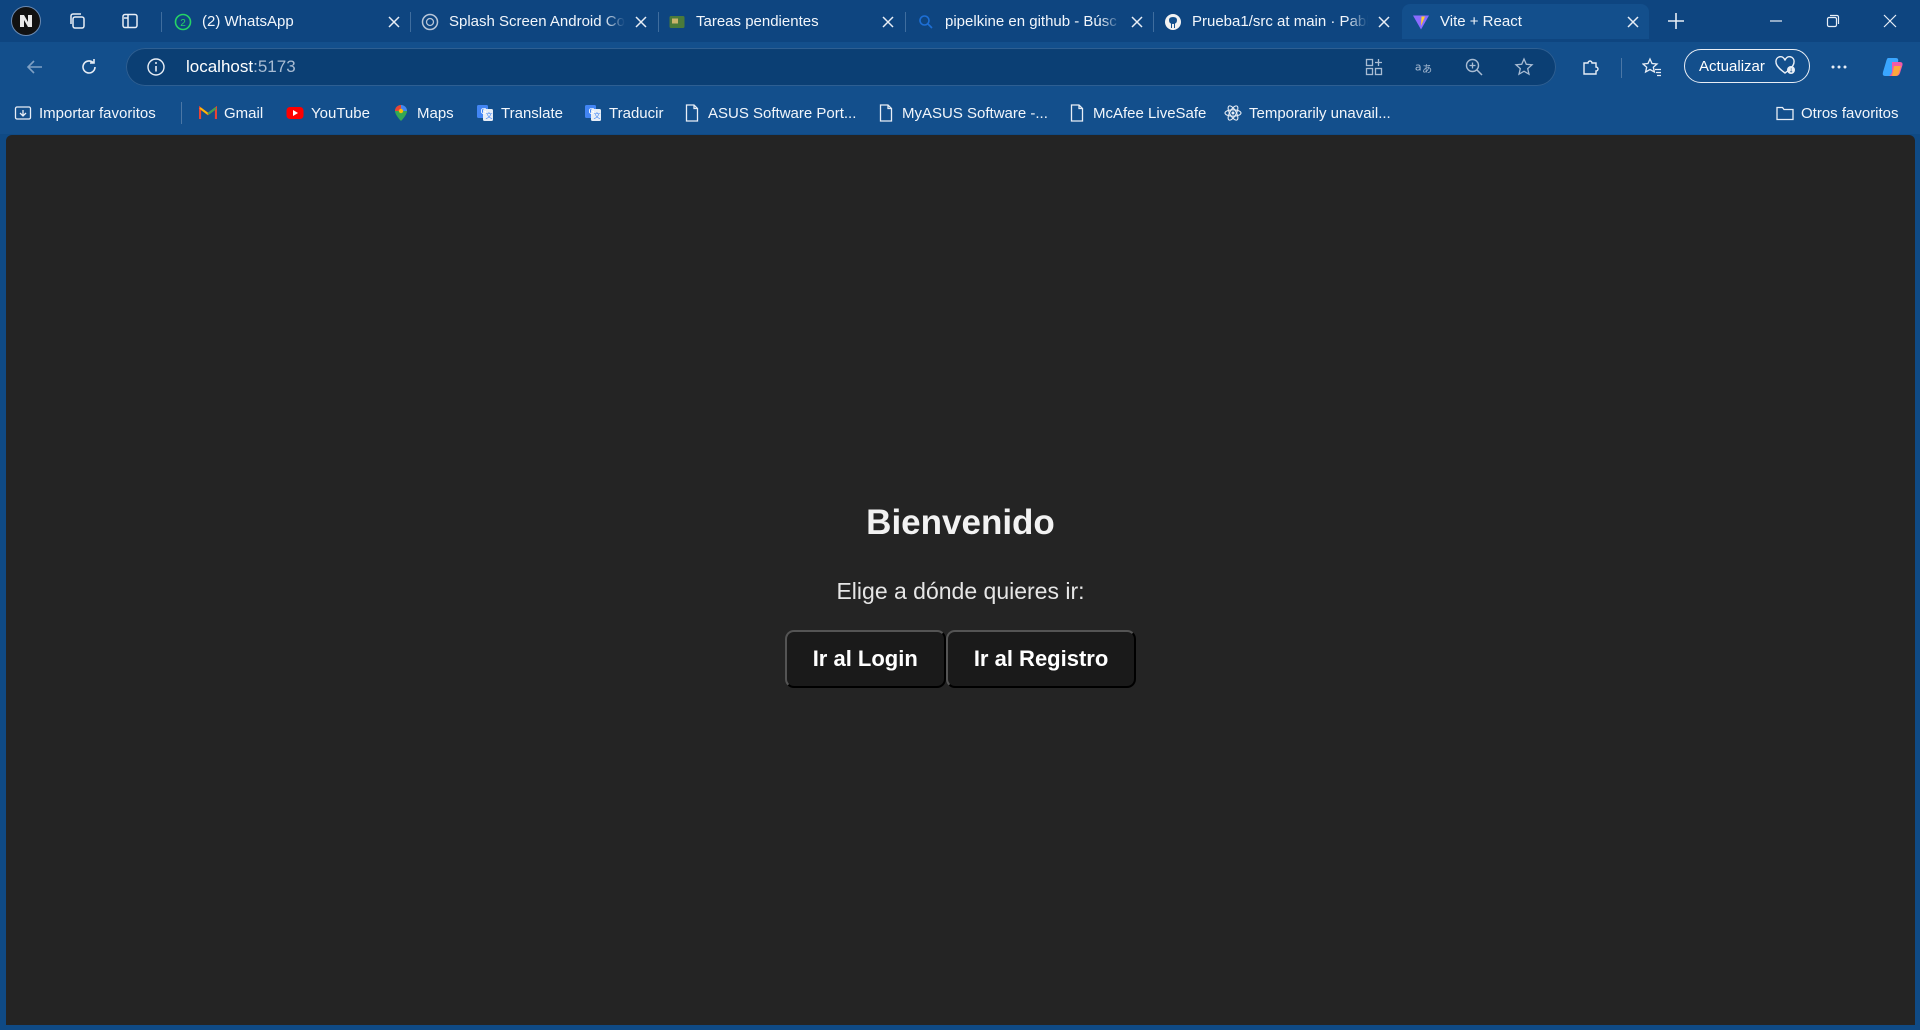 This screenshot has height=1030, width=1920. Describe the element at coordinates (1525, 21) in the screenshot. I see `tab-vite-react: Vite + React` at that location.